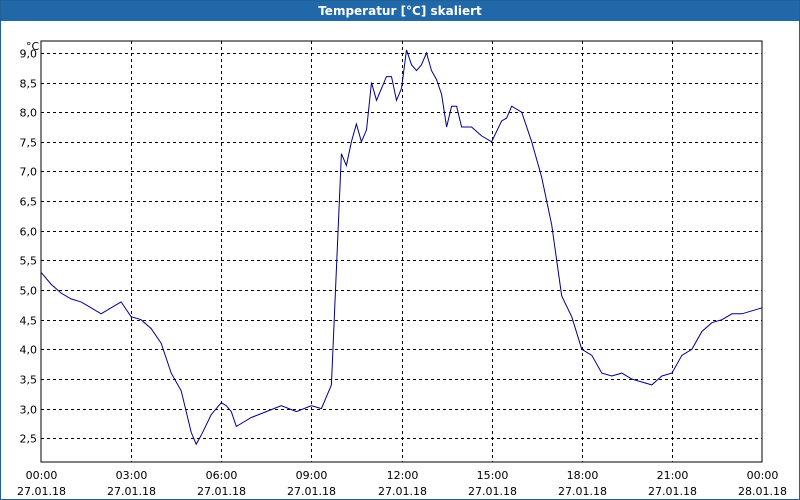 The width and height of the screenshot is (800, 500). I want to click on x-tick-time: 03:00, so click(132, 475).